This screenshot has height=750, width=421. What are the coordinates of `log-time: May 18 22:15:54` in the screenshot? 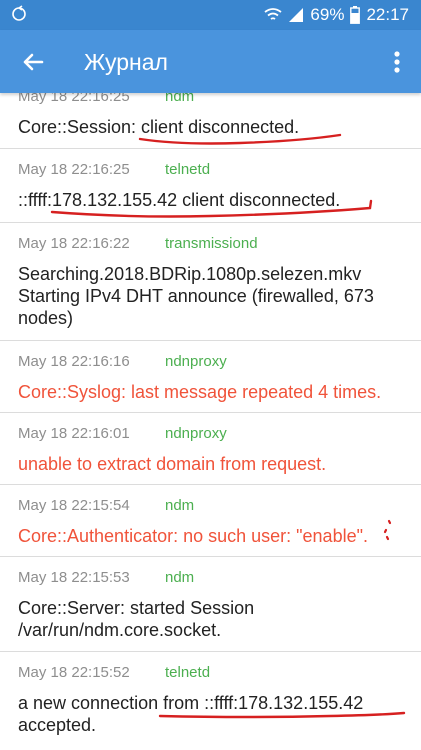 It's located at (74, 505).